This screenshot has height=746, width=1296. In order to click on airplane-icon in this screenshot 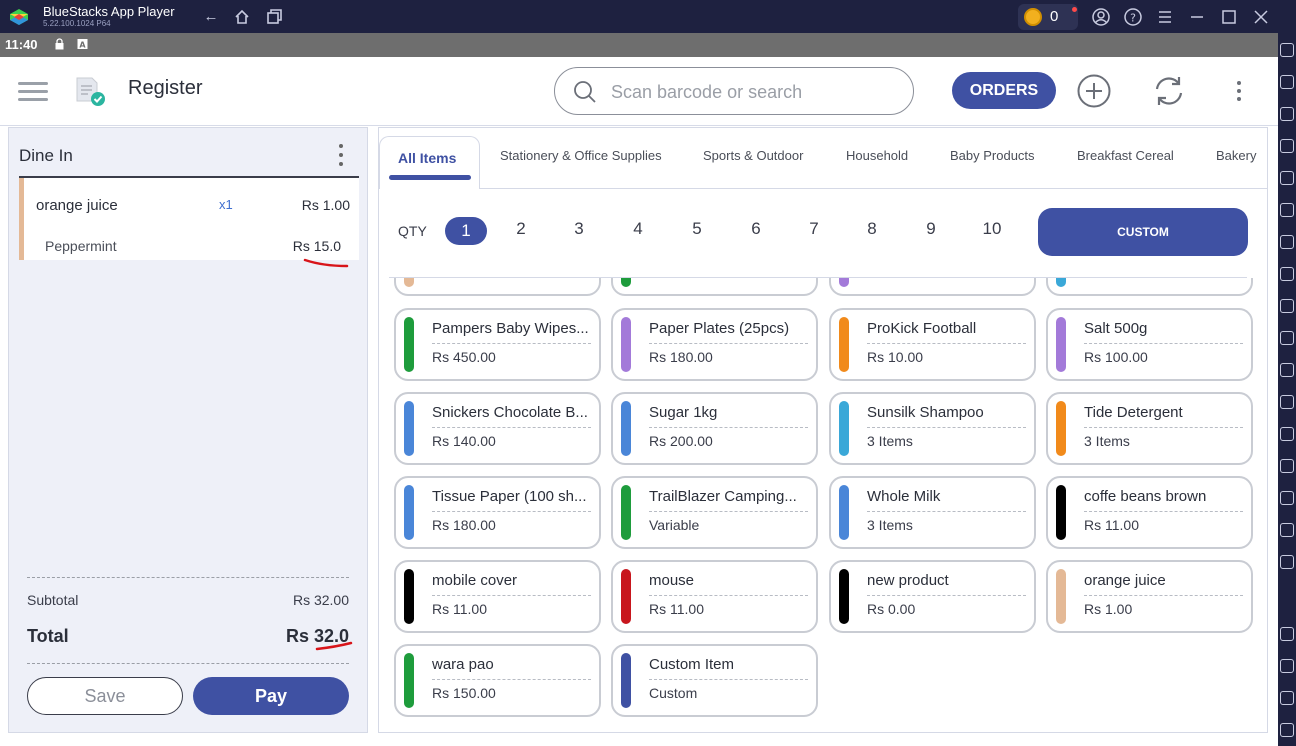, I will do `click(1287, 370)`.